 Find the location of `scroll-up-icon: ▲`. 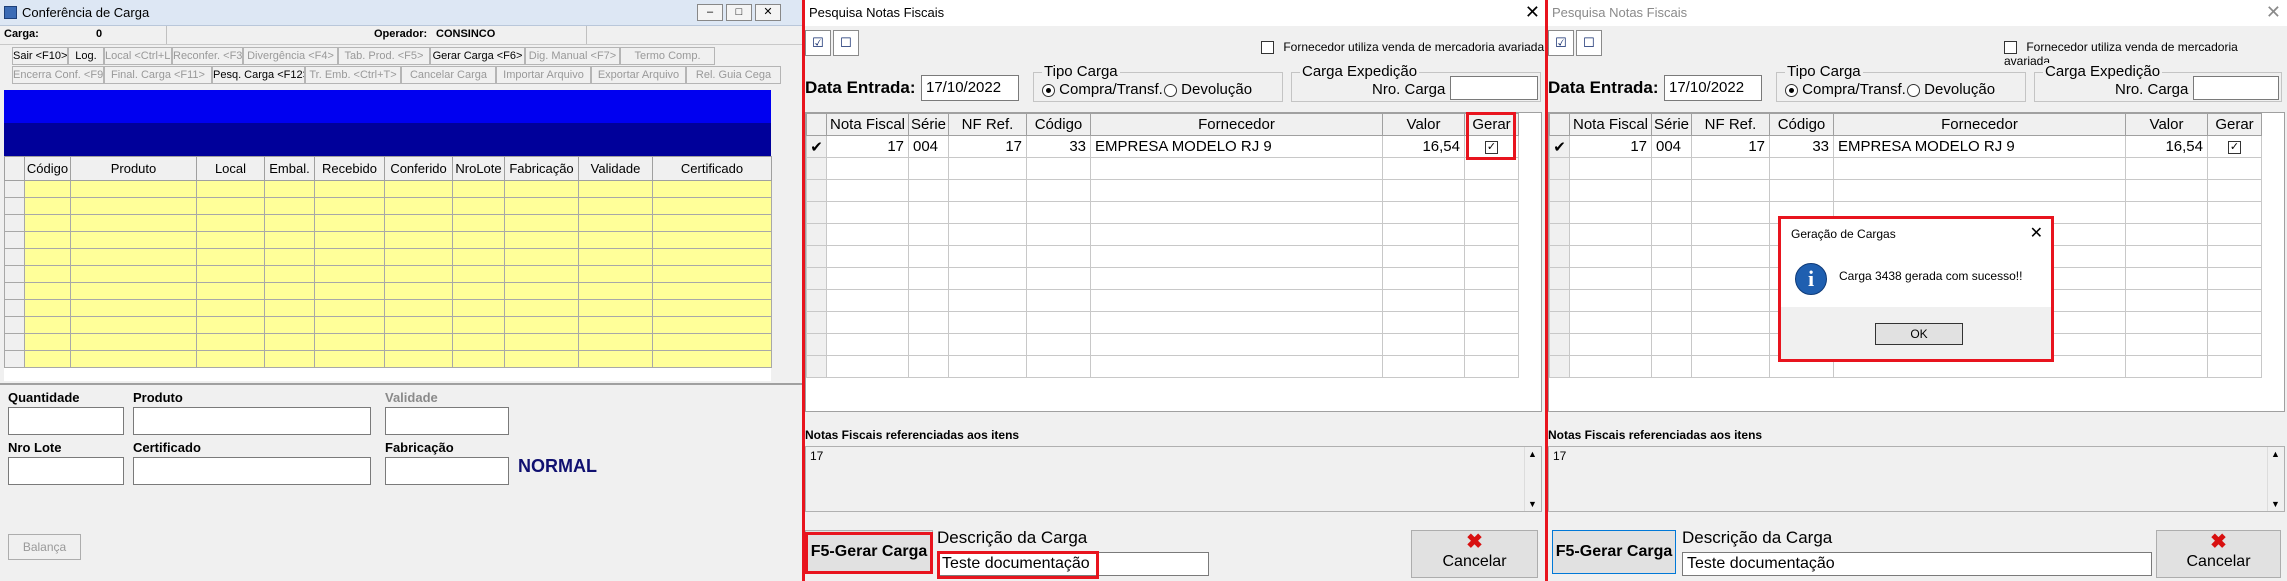

scroll-up-icon: ▲ is located at coordinates (1532, 454).